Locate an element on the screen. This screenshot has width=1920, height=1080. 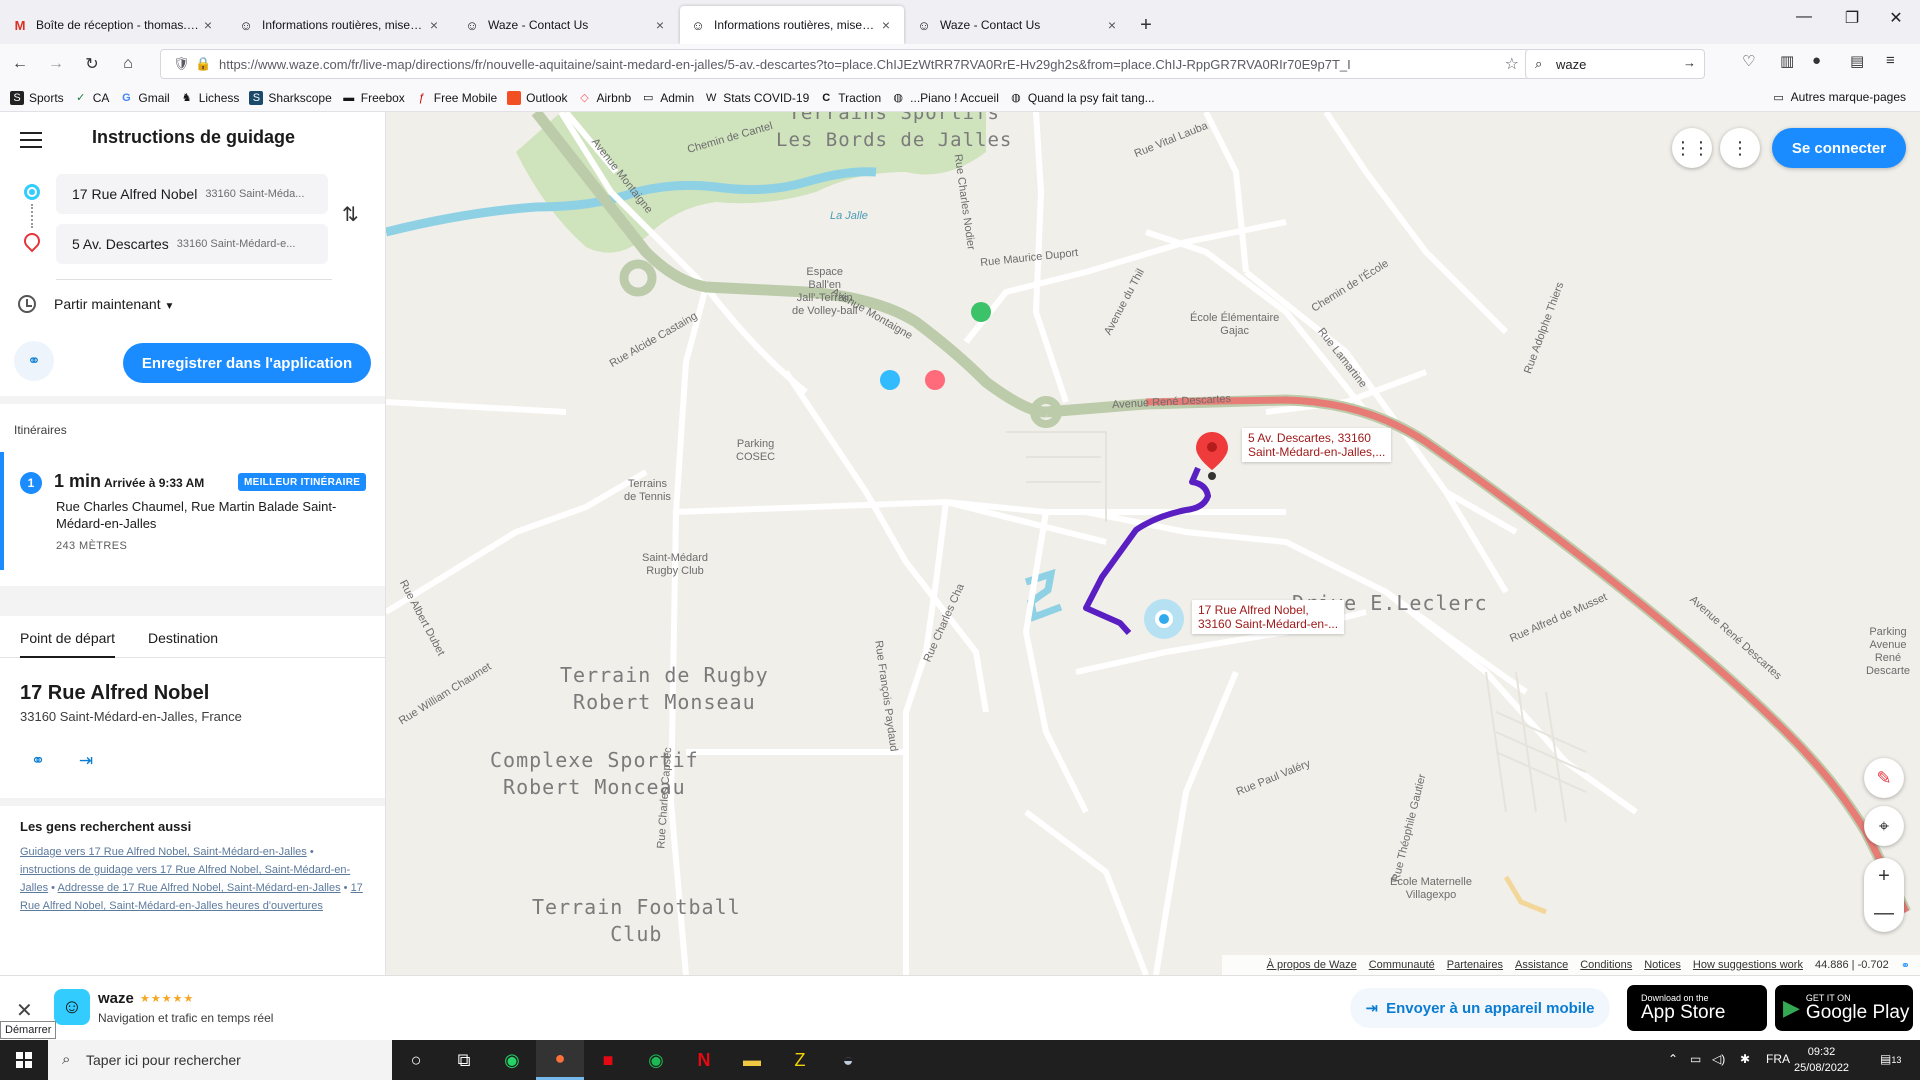
bookmark-item: ♞ Lichess is located at coordinates (210, 98).